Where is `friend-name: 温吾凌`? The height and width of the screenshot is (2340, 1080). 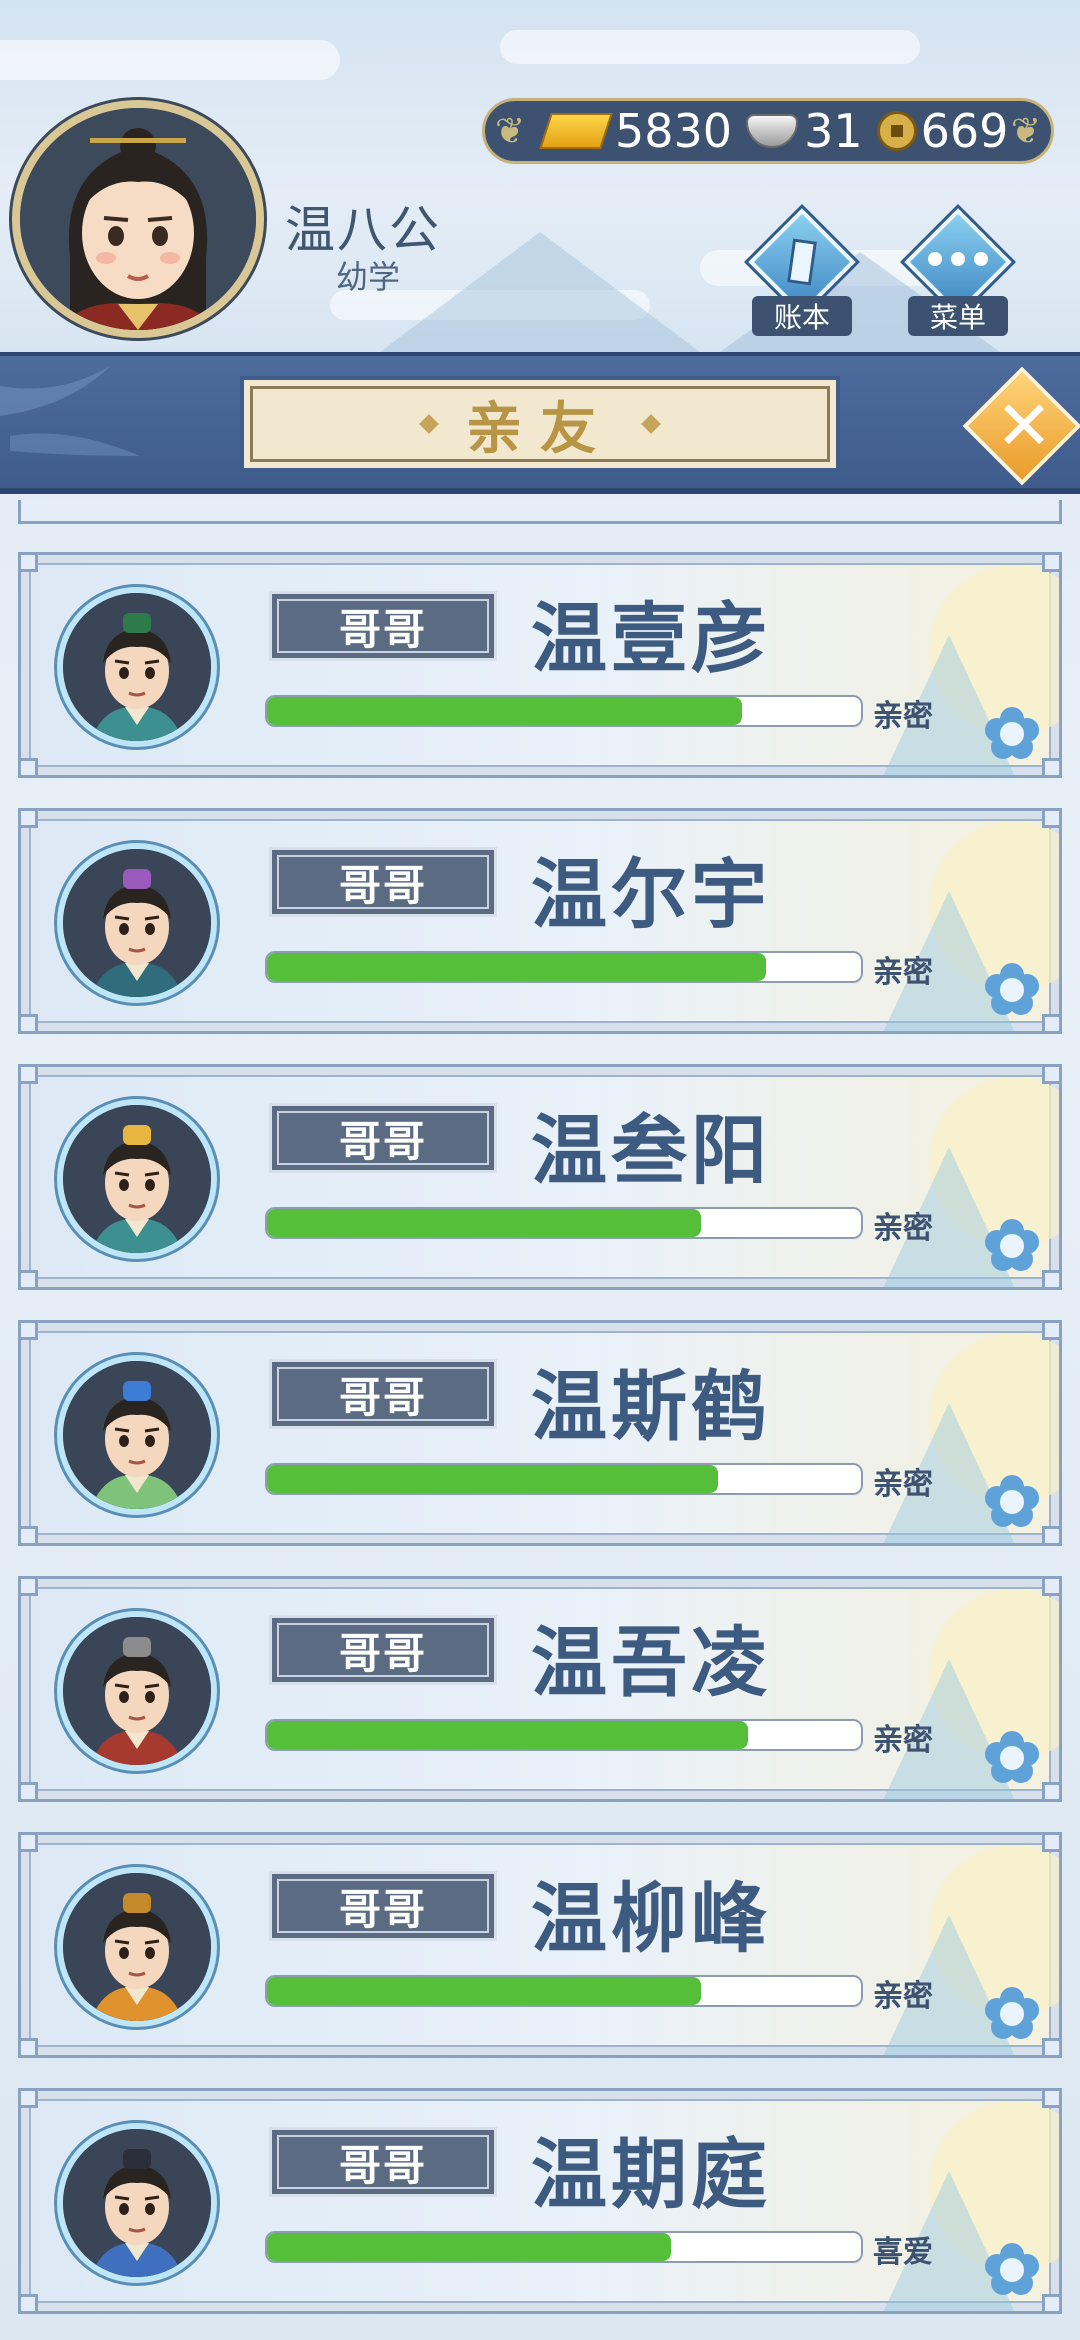
friend-name: 温吾凌 is located at coordinates (651, 1662).